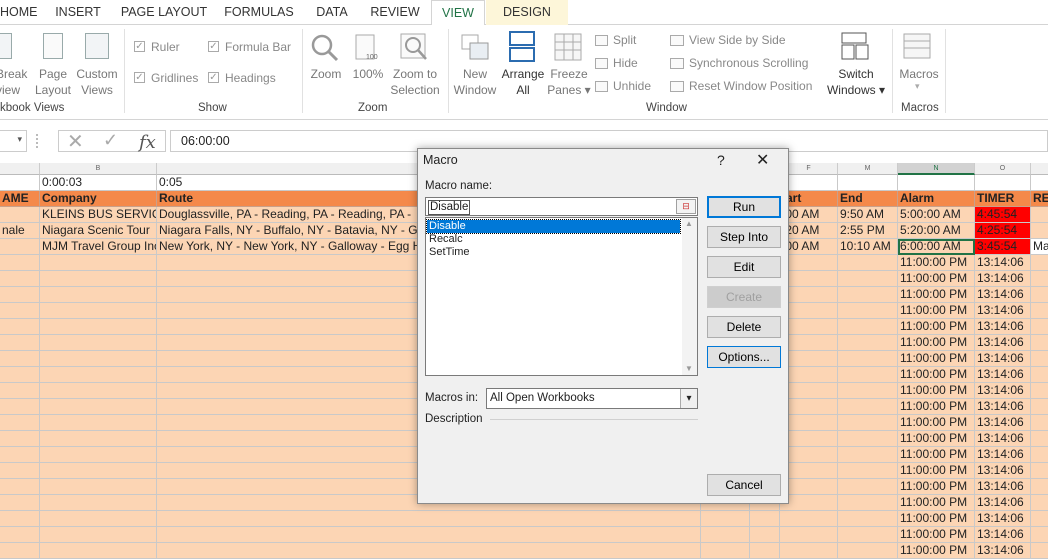 The width and height of the screenshot is (1048, 559). I want to click on cell-alarm: 6:00:00 AM, so click(936, 247).